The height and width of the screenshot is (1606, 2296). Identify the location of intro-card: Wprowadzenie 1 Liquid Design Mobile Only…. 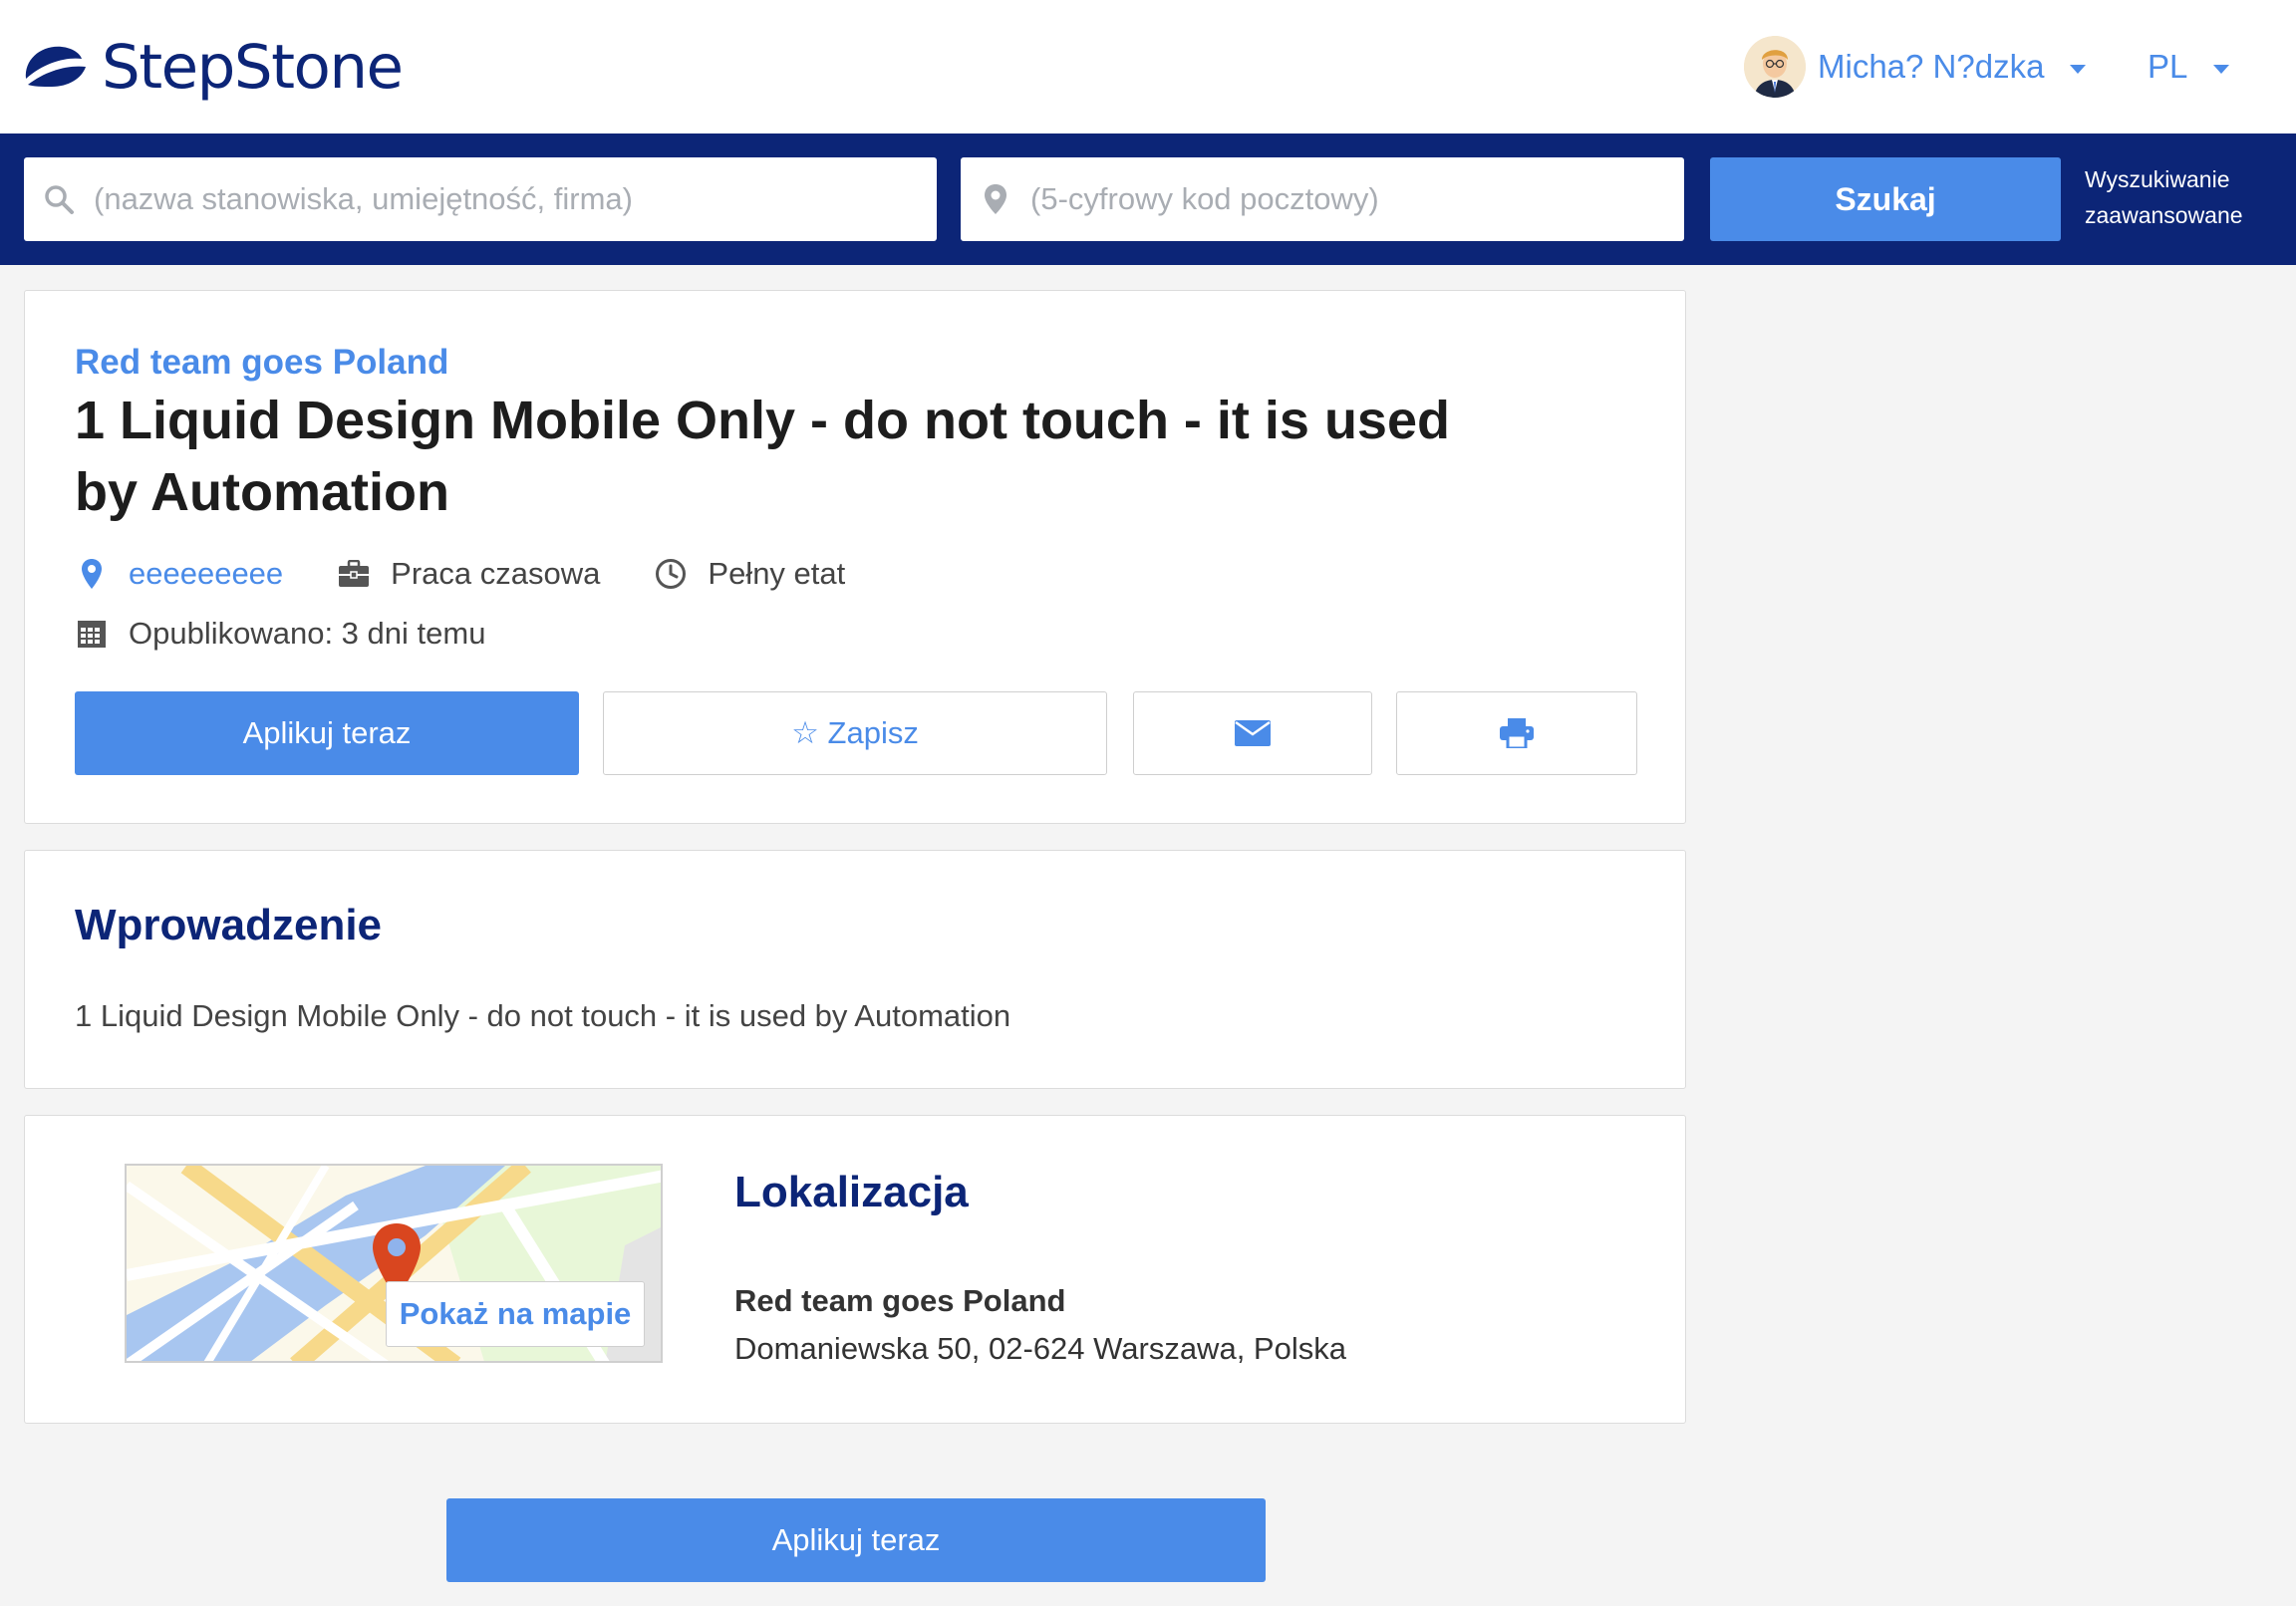
(855, 969).